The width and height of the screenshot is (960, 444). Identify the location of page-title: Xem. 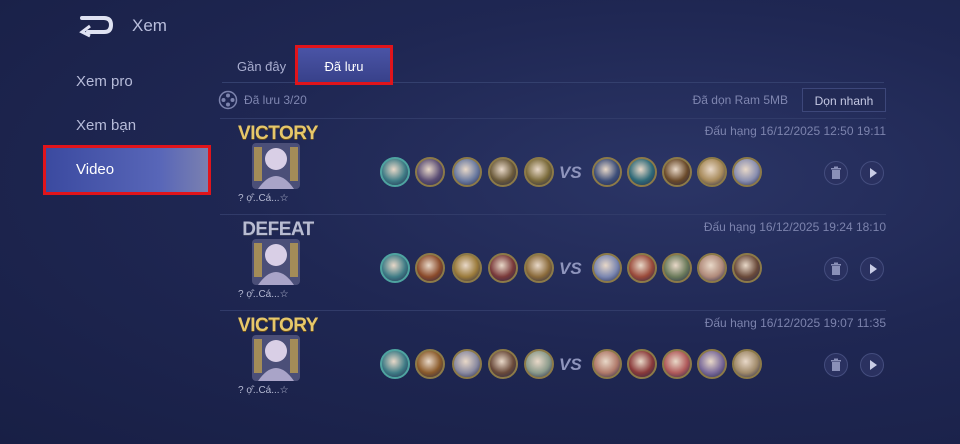
(149, 25).